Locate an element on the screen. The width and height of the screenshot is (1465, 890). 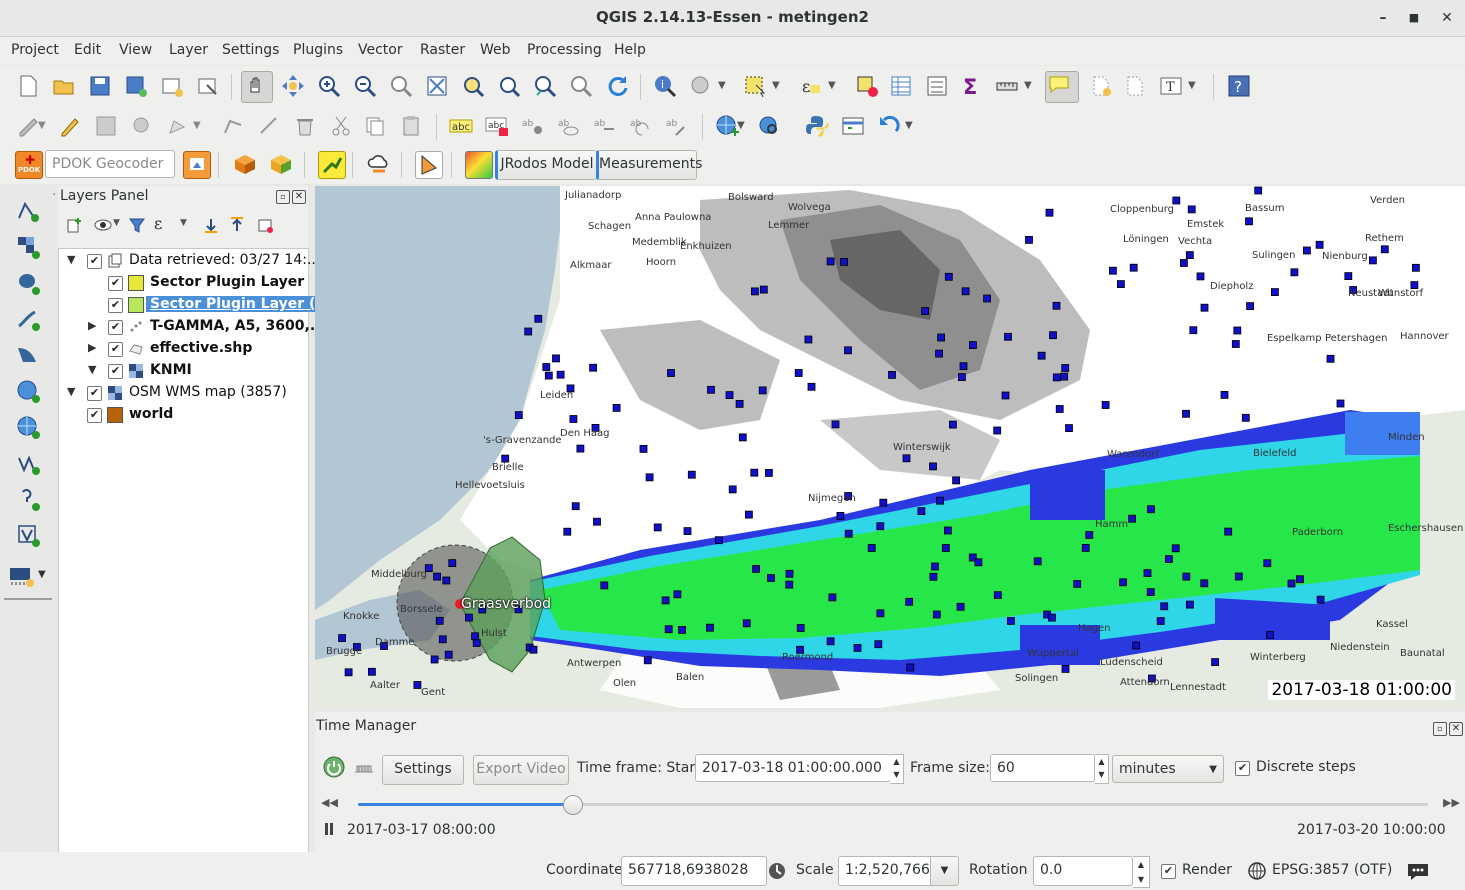
menu-web: Web is located at coordinates (495, 50).